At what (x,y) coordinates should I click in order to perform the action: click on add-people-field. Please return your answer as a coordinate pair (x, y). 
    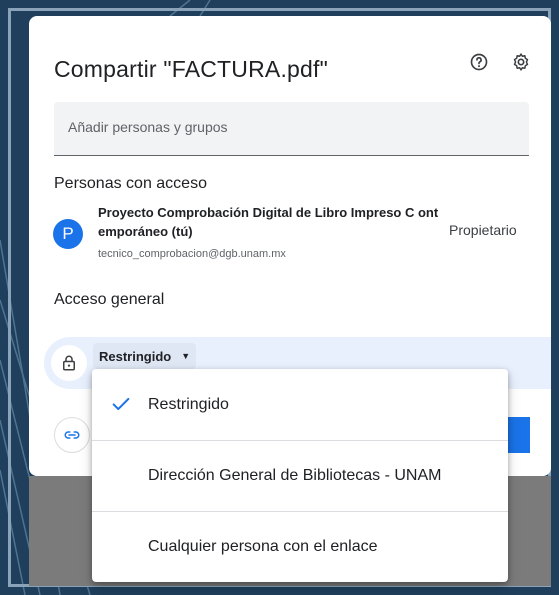
    Looking at the image, I should click on (291, 129).